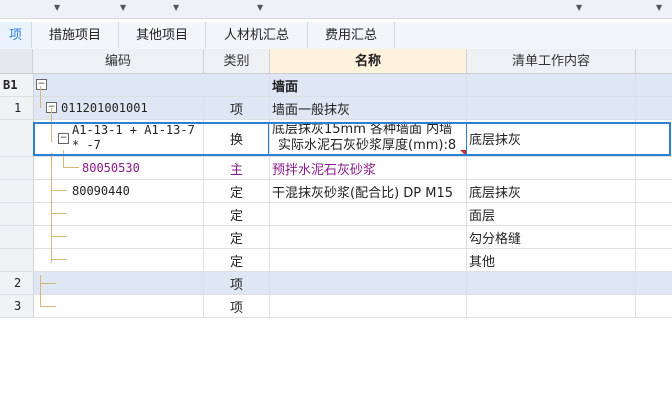  Describe the element at coordinates (311, 110) in the screenshot. I see `item-name: 墙面一般抹灰` at that location.